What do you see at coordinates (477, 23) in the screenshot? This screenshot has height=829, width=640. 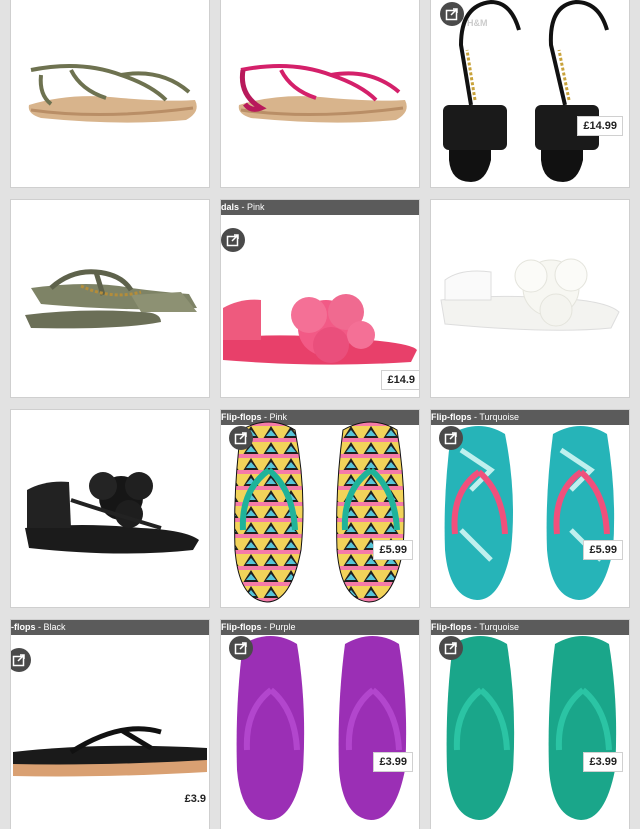 I see `brand-logo: H&M` at bounding box center [477, 23].